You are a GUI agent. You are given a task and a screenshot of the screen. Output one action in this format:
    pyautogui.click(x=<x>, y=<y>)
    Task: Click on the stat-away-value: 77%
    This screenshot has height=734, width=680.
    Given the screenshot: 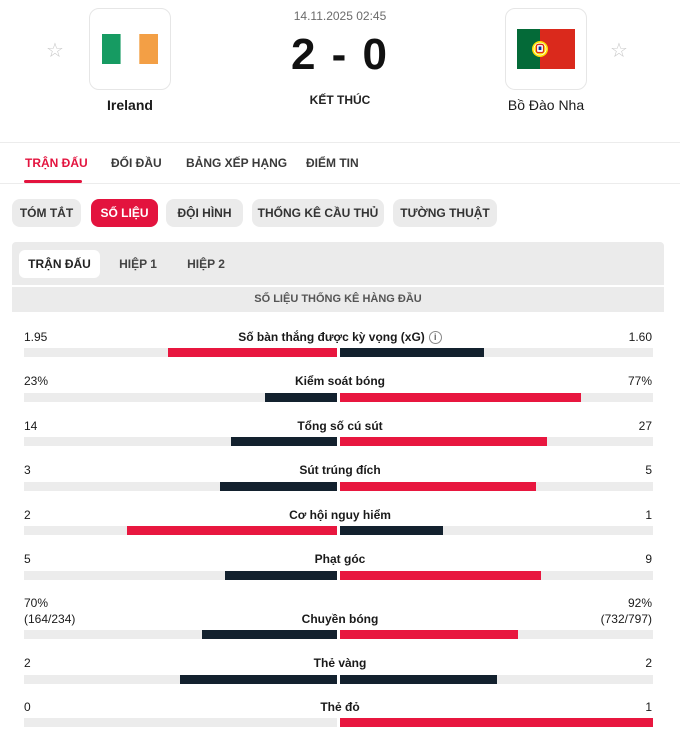 What is the action you would take?
    pyautogui.click(x=639, y=381)
    